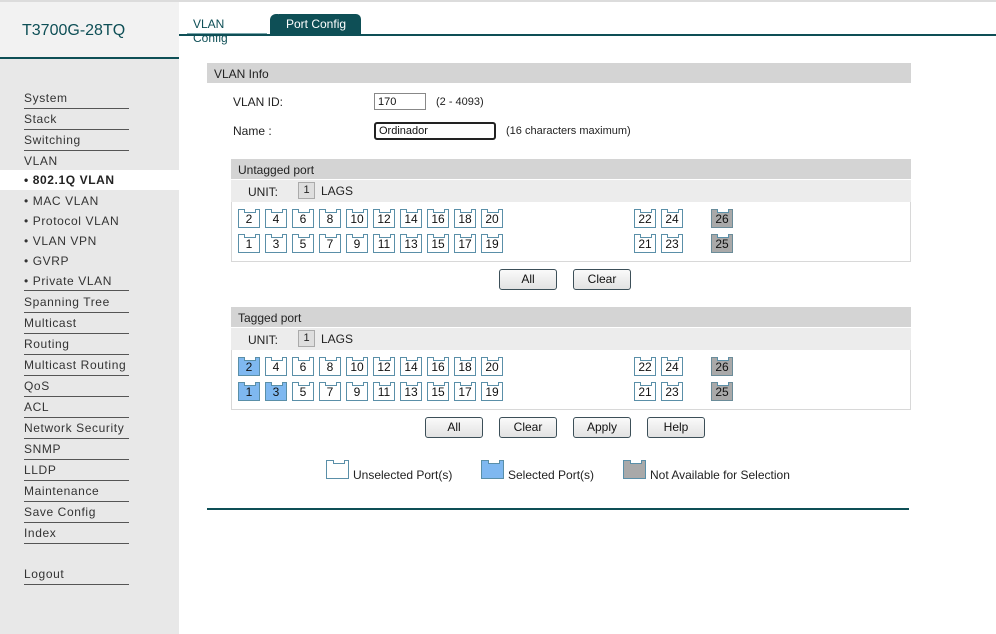  What do you see at coordinates (465, 366) in the screenshot?
I see `tagged-port-18: 18` at bounding box center [465, 366].